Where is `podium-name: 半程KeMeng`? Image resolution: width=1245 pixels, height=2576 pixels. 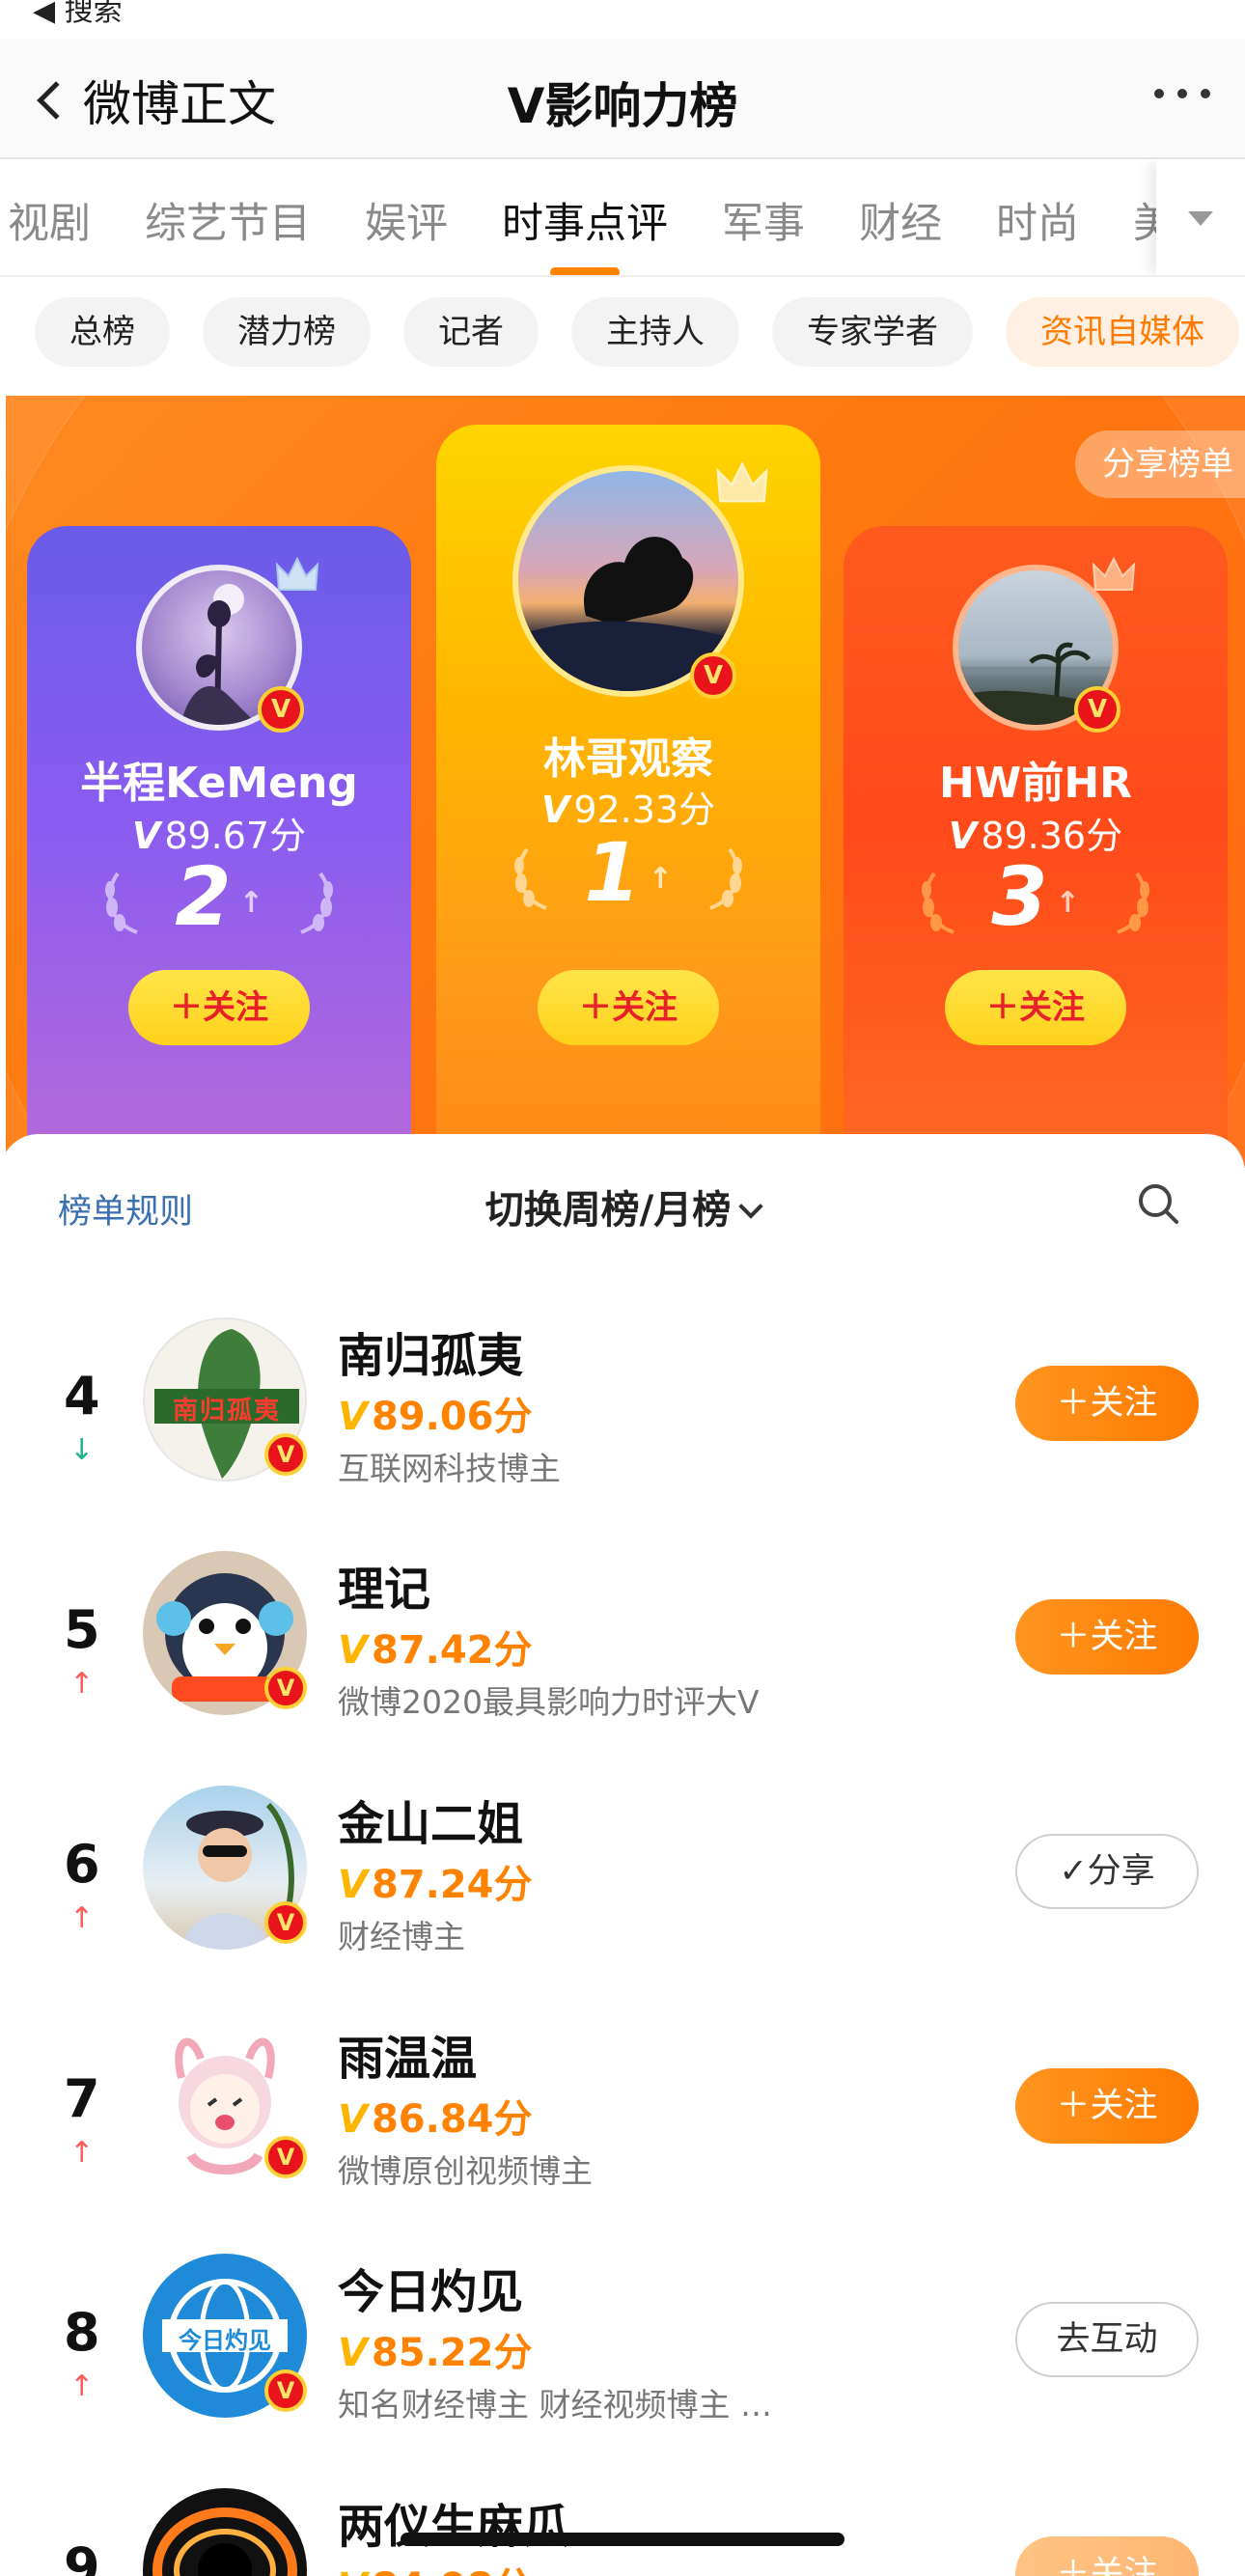 podium-name: 半程KeMeng is located at coordinates (219, 783).